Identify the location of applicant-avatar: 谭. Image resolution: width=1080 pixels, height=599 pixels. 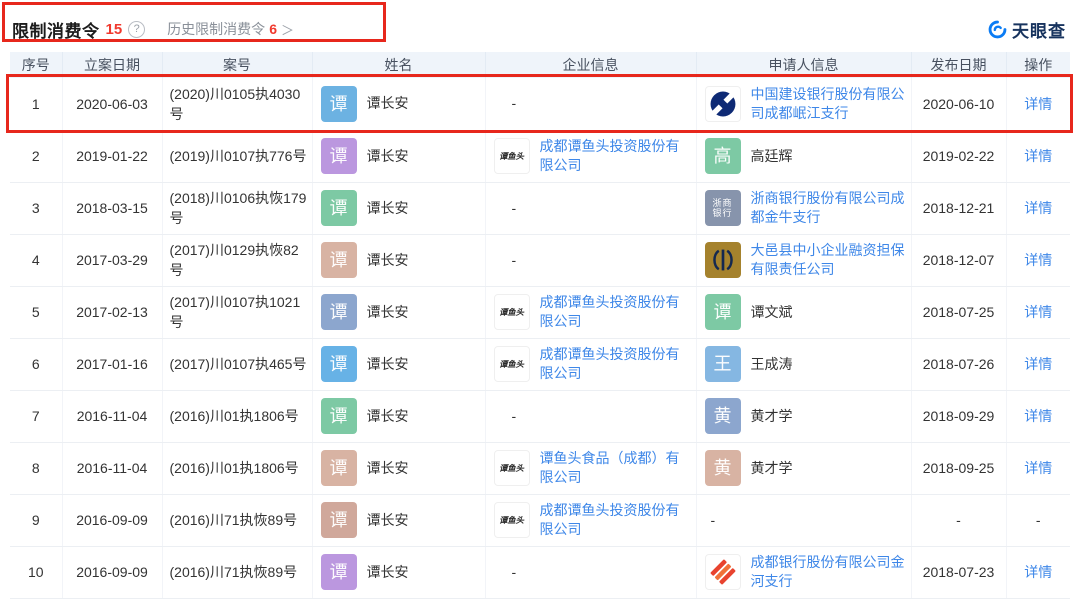
(722, 312).